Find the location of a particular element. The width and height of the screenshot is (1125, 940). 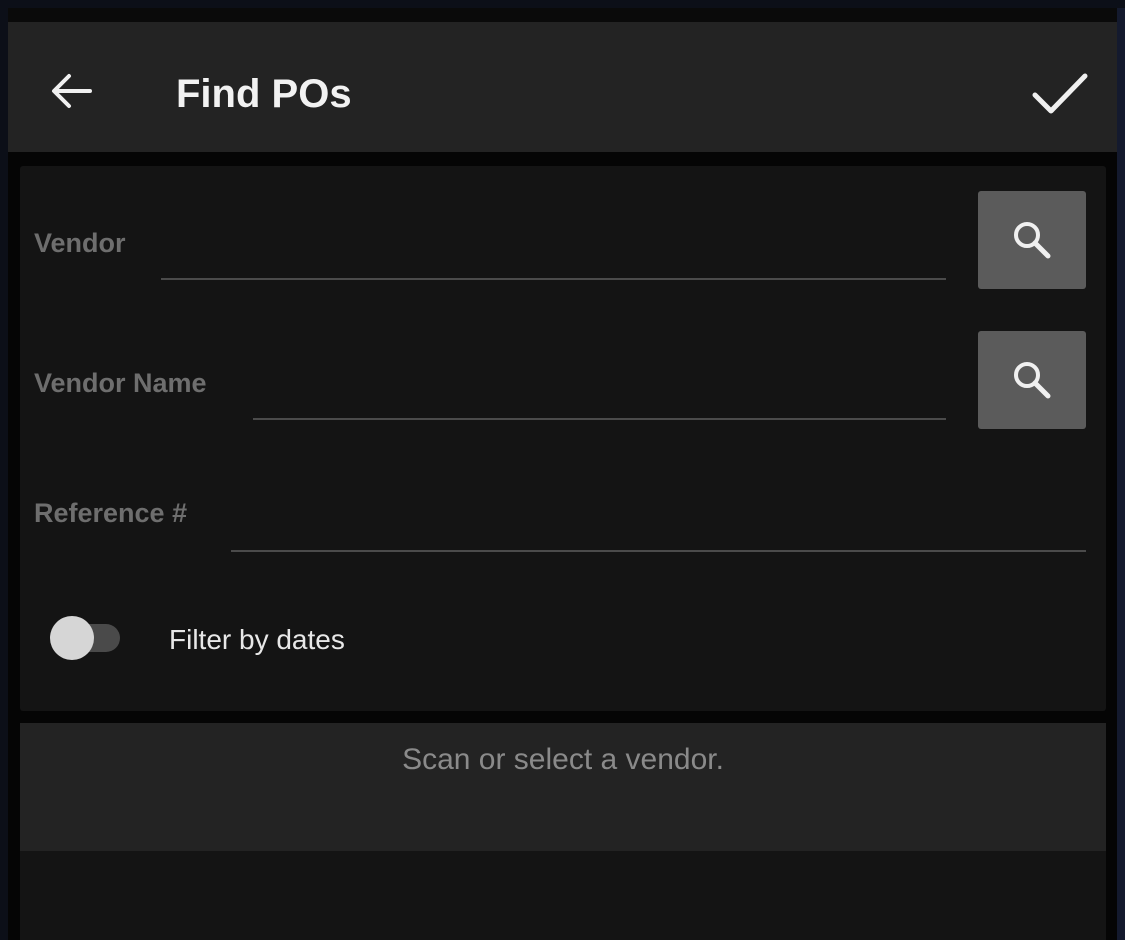

filter-by-dates-toggle is located at coordinates (81, 637).